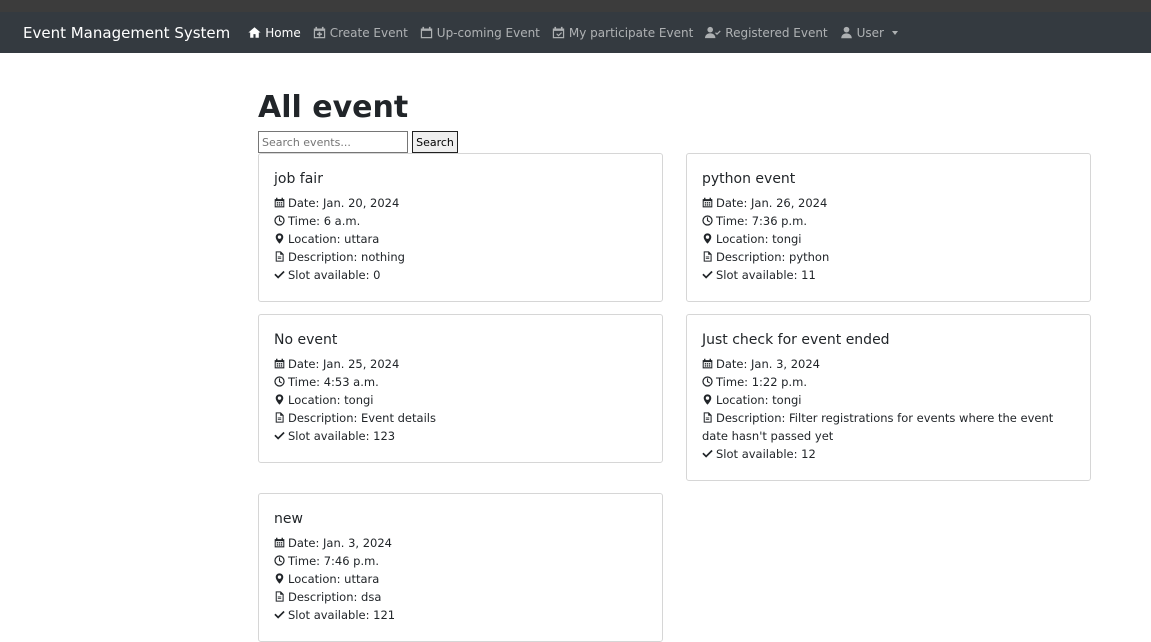 Image resolution: width=1151 pixels, height=642 pixels. Describe the element at coordinates (361, 364) in the screenshot. I see `date-value: Jan. 25, 2024` at that location.